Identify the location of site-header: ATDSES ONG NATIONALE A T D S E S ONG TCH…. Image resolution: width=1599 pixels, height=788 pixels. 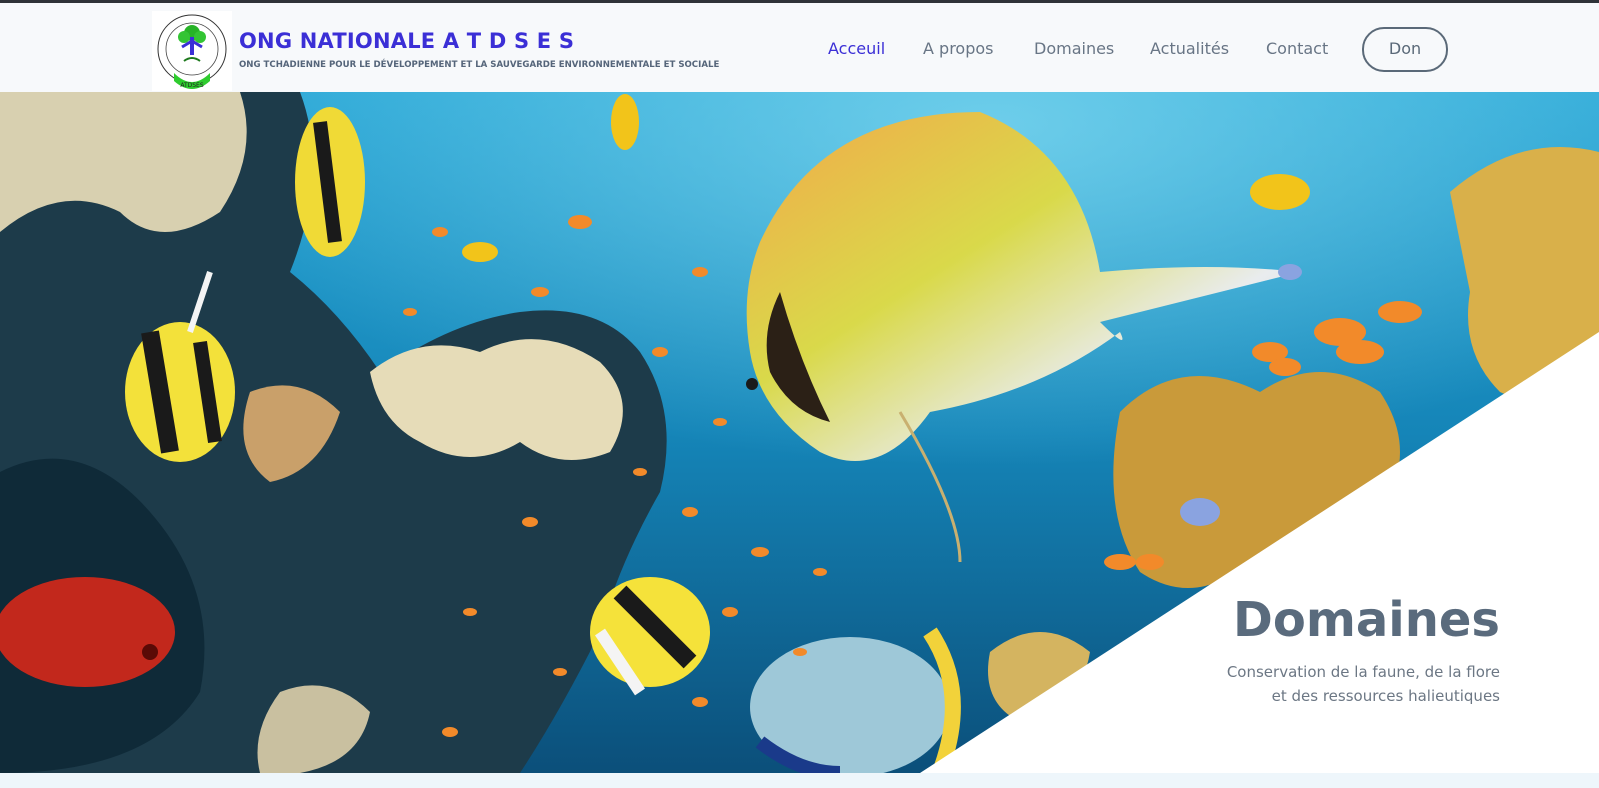
(799, 47).